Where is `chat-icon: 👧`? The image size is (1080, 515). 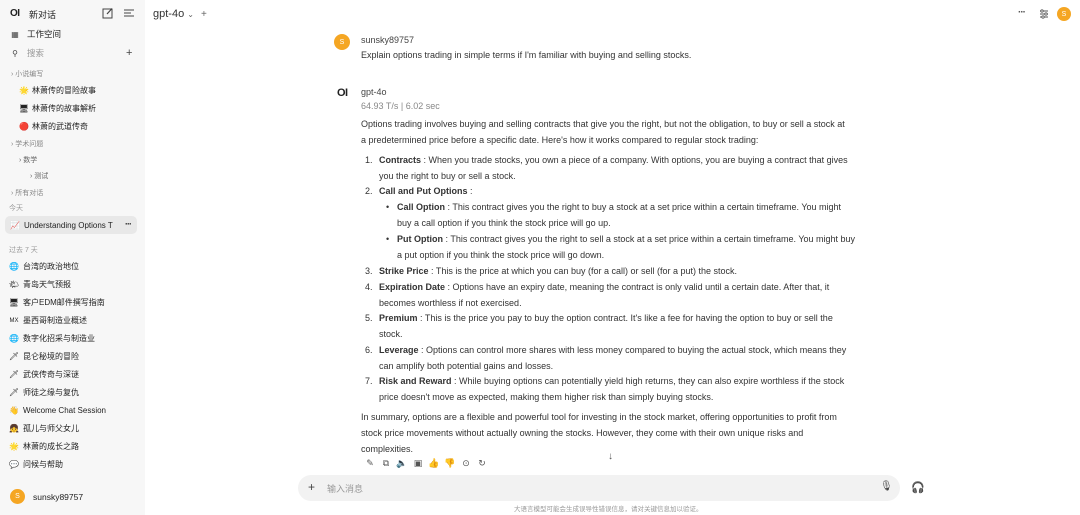
chat-icon: 👧 is located at coordinates (14, 428).